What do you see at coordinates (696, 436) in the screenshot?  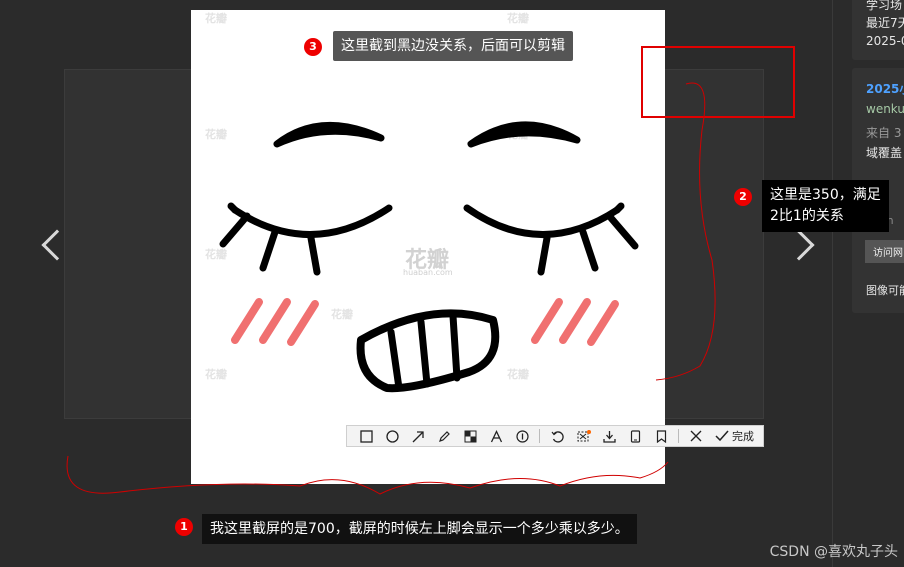 I see `close-icon` at bounding box center [696, 436].